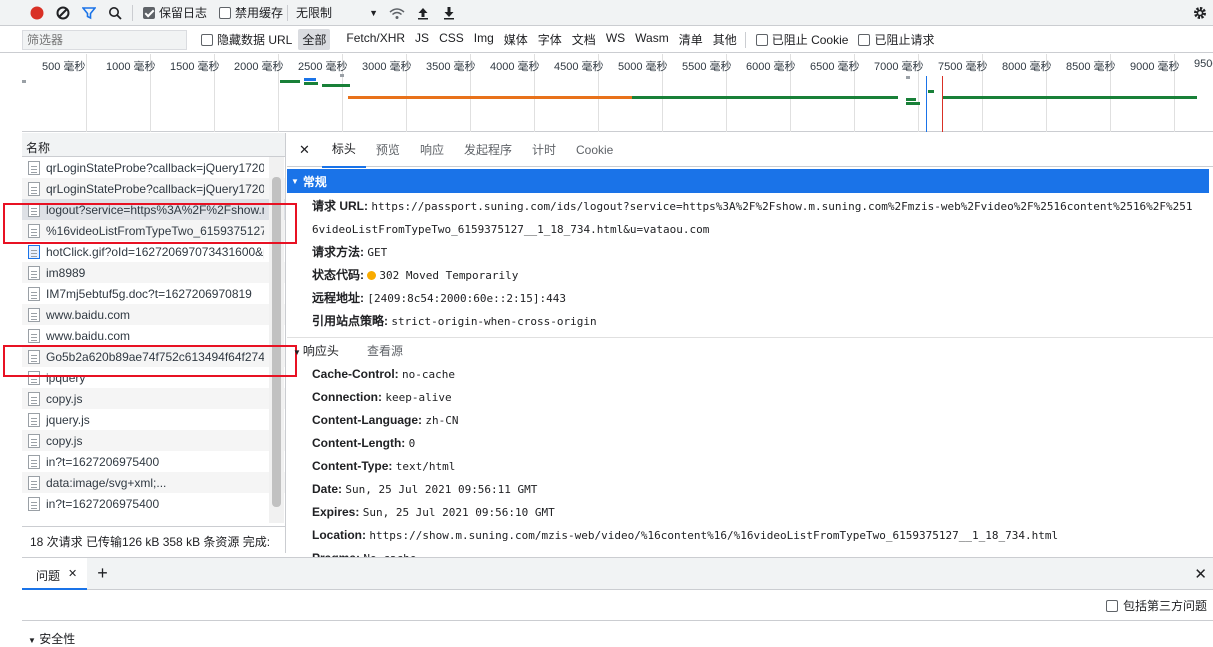  I want to click on type-filter-2: JS, so click(422, 39).